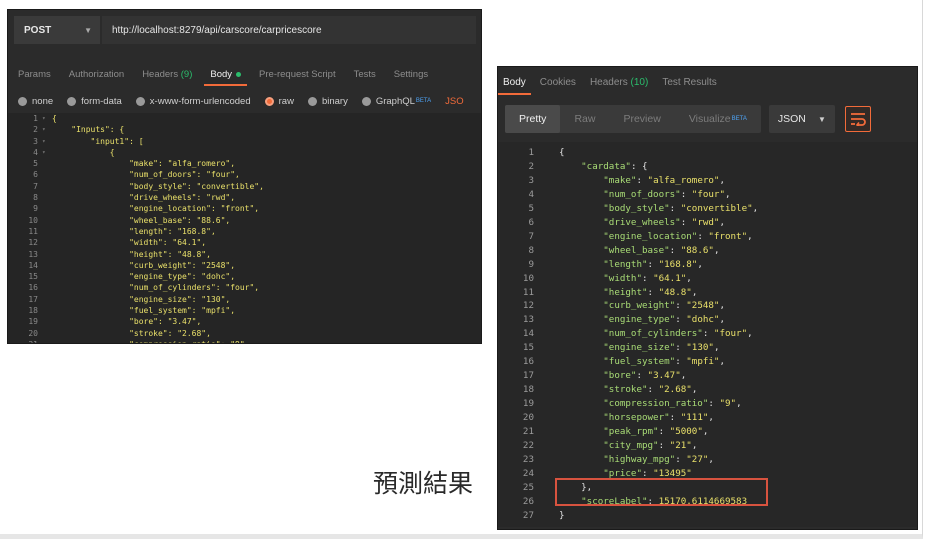 The width and height of the screenshot is (925, 545). I want to click on radio-off-icon, so click(72, 101).